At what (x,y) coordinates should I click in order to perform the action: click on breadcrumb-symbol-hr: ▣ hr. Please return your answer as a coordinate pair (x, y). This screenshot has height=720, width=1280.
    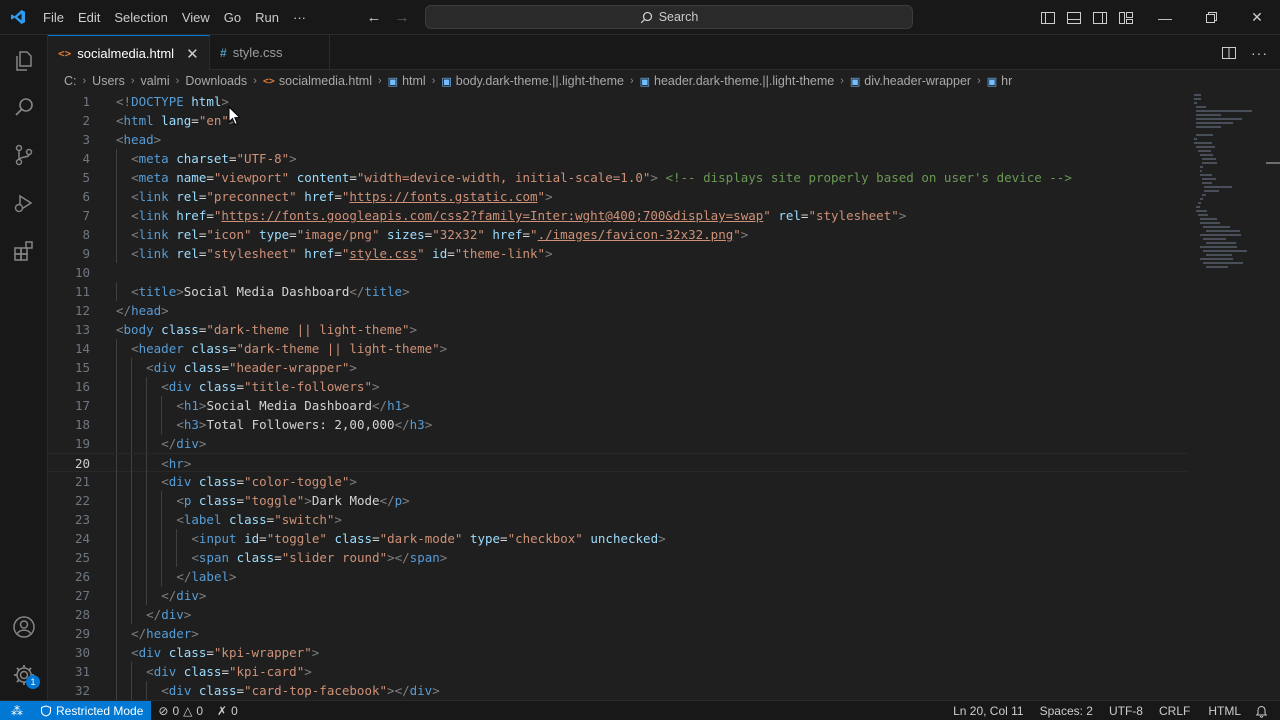
    Looking at the image, I should click on (1000, 81).